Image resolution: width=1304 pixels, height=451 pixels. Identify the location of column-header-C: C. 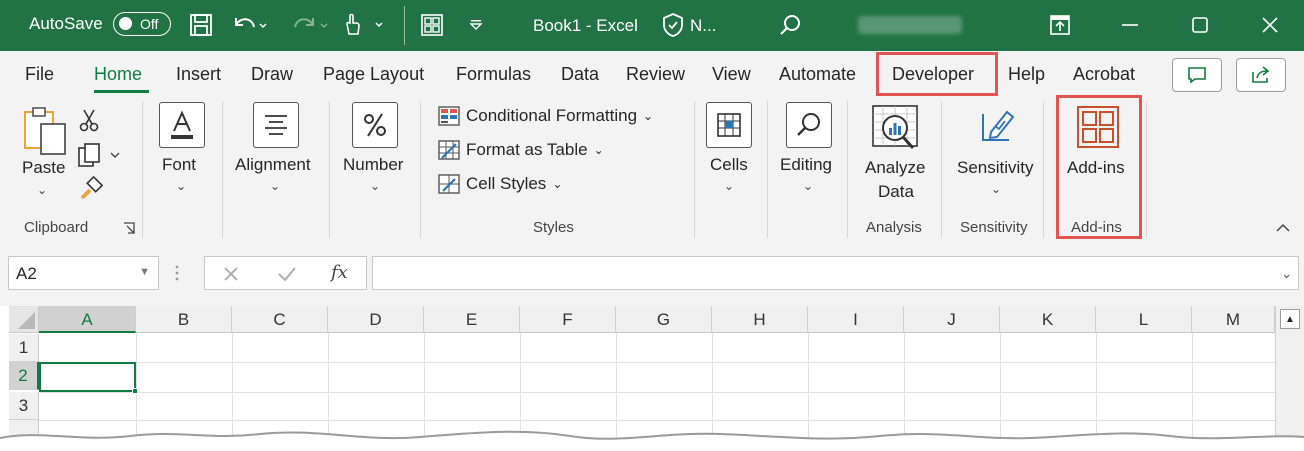
(280, 319).